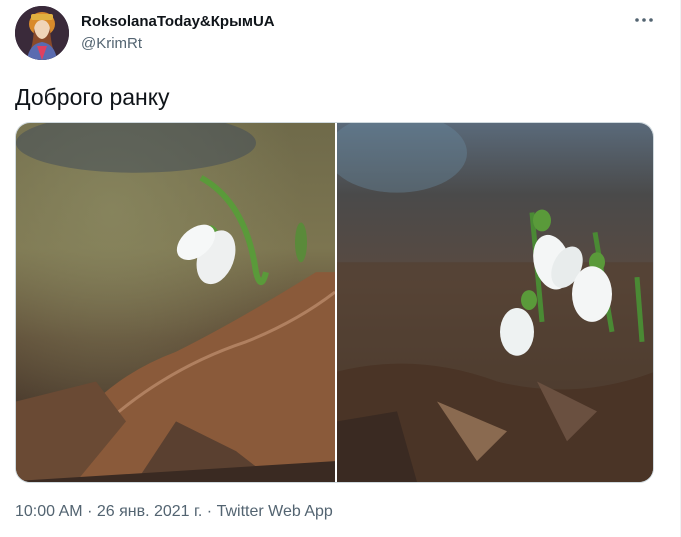 The image size is (681, 537). What do you see at coordinates (150, 511) in the screenshot?
I see `tweet-date: 26 янв. 2021 г.` at bounding box center [150, 511].